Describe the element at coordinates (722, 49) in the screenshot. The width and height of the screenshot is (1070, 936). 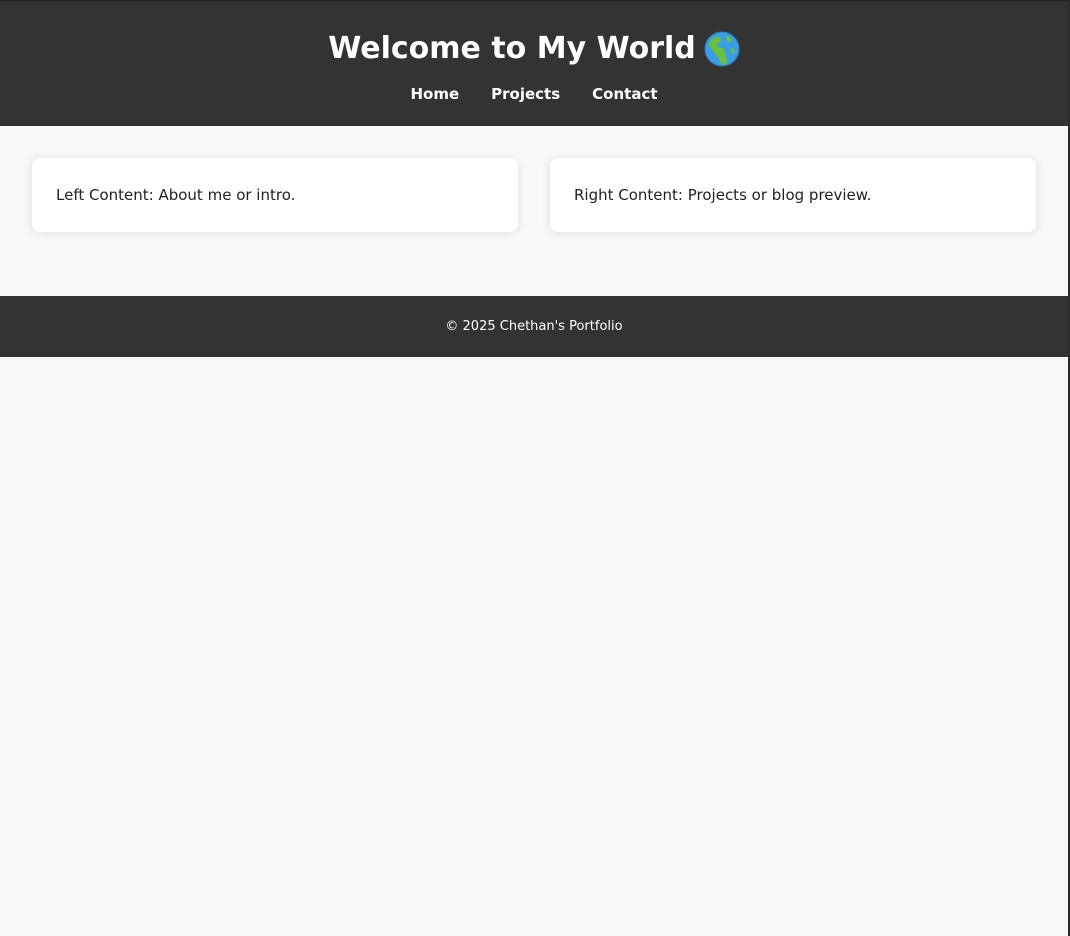
I see `globe-icon` at that location.